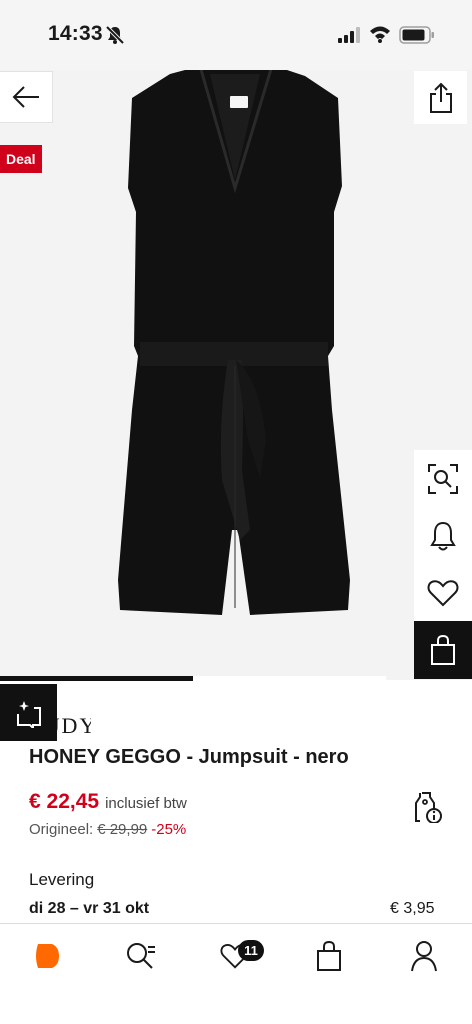  I want to click on original-price: € 29,99, so click(122, 829).